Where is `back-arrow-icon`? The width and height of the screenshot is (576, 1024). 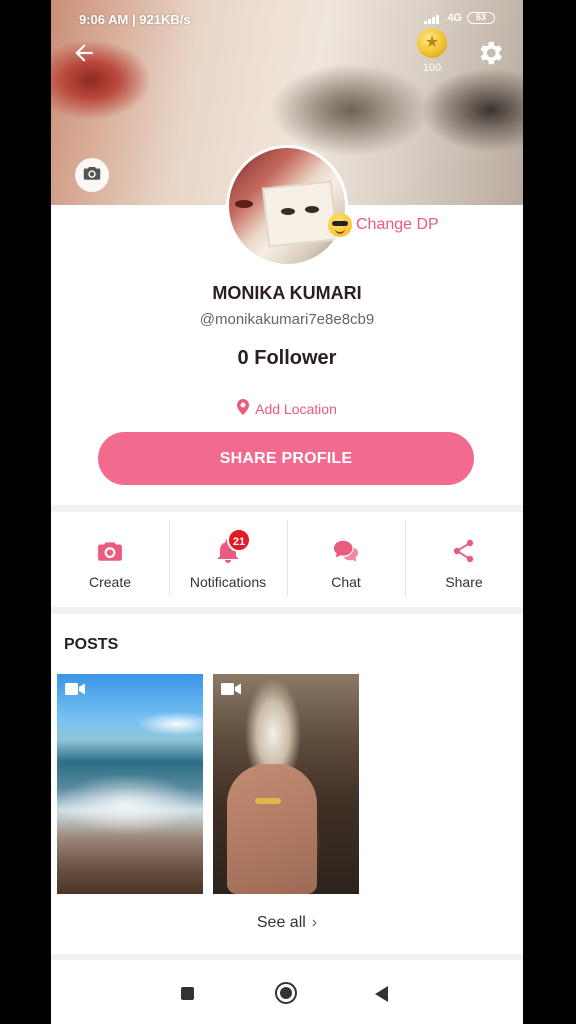
back-arrow-icon is located at coordinates (84, 53).